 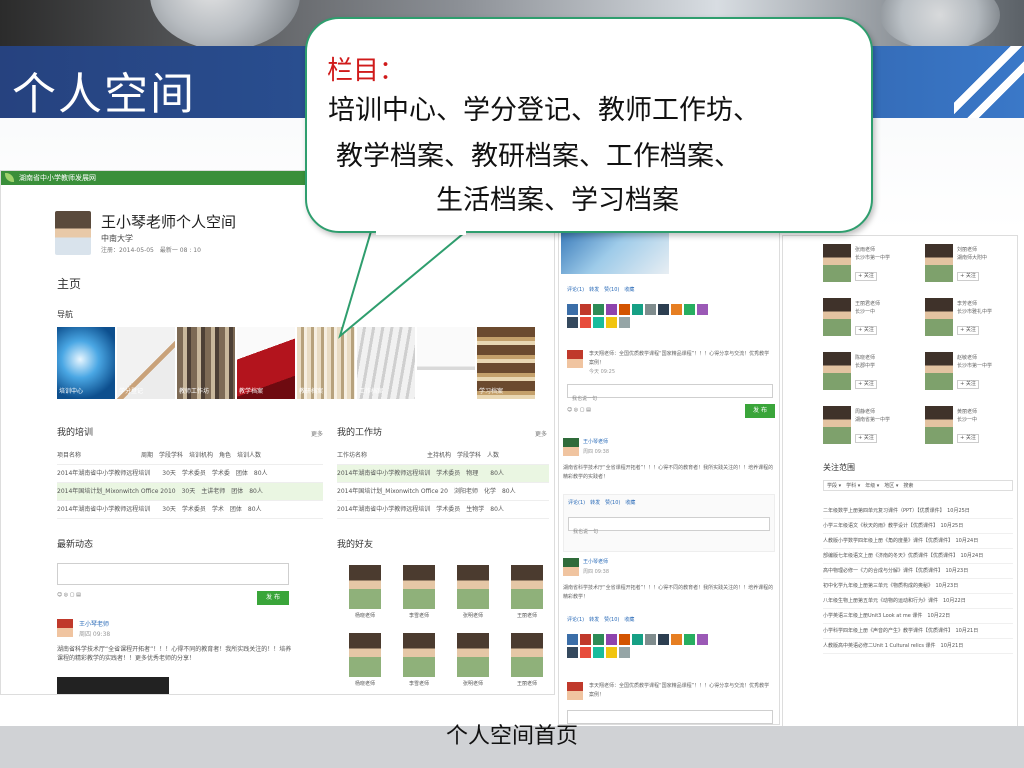 What do you see at coordinates (918, 616) in the screenshot?
I see `list-item: 小学英语三年级上册Unit3 Look at me 课件 10月22日` at bounding box center [918, 616].